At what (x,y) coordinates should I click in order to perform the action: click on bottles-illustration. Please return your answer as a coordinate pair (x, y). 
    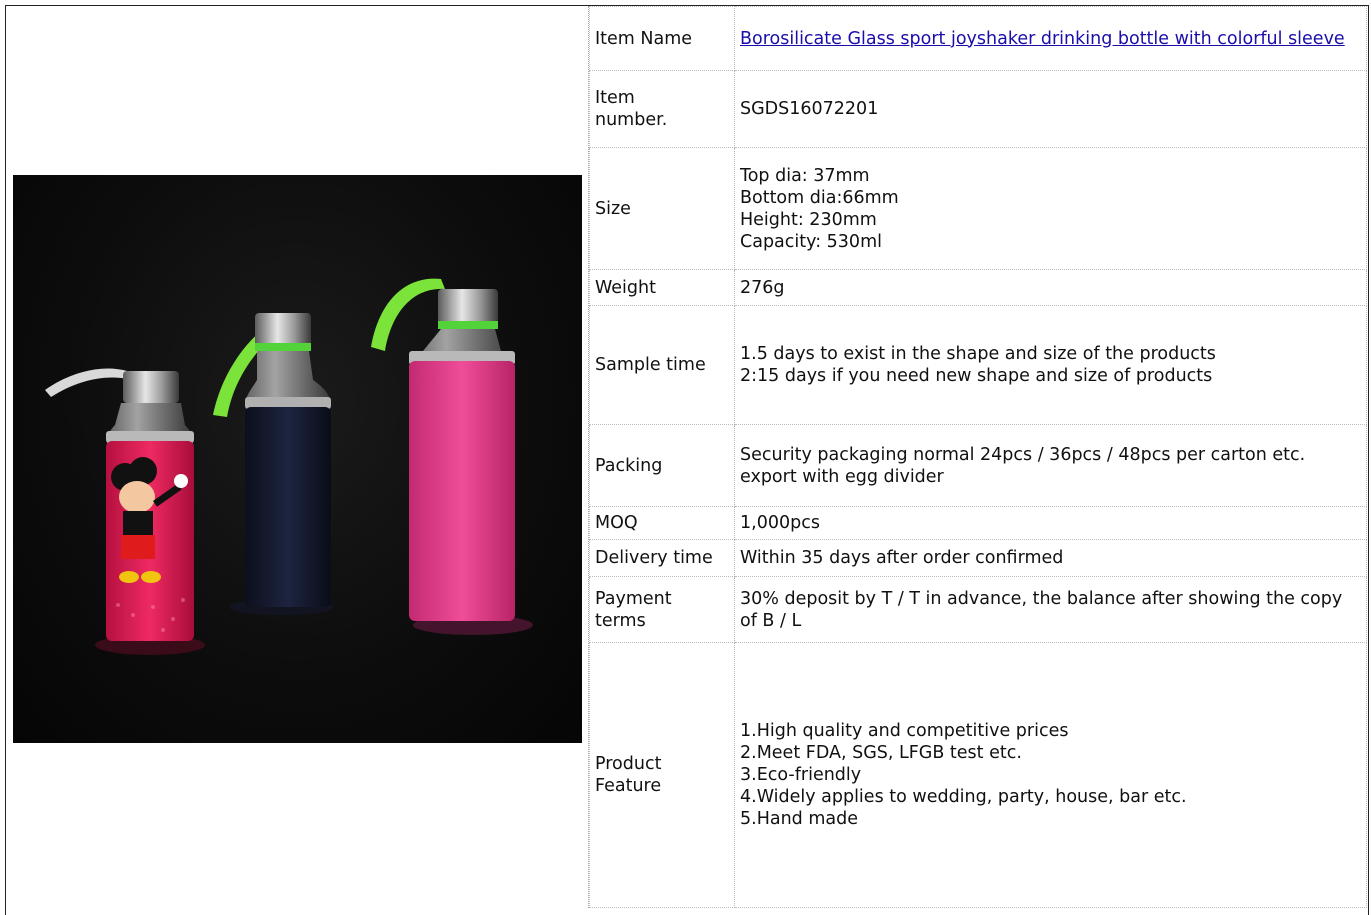
    Looking at the image, I should click on (289, 466).